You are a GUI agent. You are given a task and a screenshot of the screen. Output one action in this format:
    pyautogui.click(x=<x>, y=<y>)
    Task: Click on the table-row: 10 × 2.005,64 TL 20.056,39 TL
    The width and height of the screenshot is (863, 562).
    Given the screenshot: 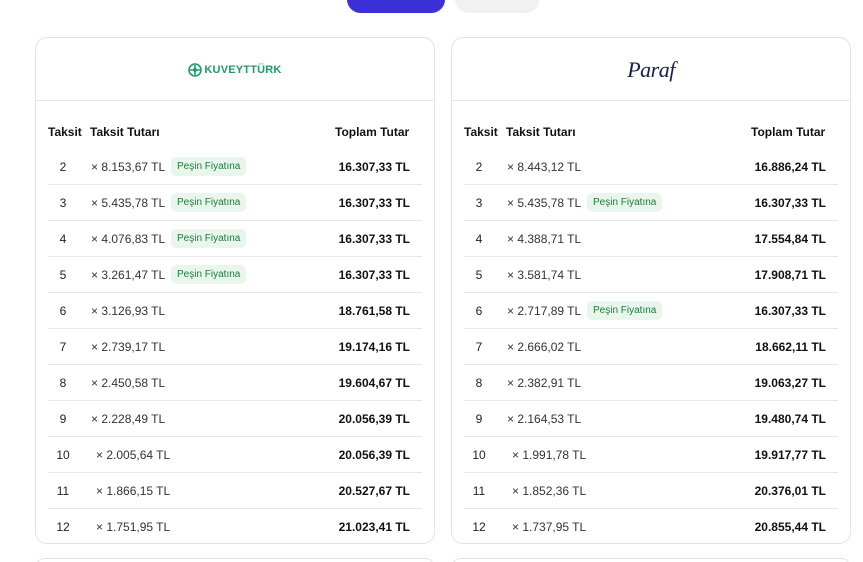 What is the action you would take?
    pyautogui.click(x=235, y=455)
    